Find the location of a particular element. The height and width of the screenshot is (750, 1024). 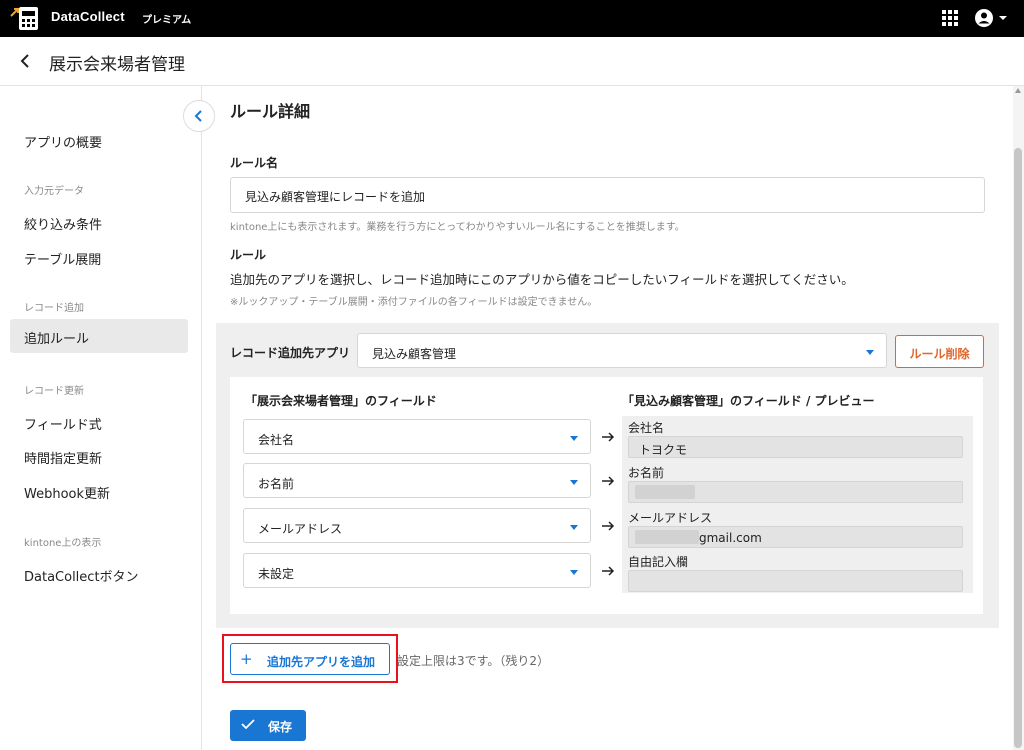

source-field-select: 未設定 is located at coordinates (417, 570).